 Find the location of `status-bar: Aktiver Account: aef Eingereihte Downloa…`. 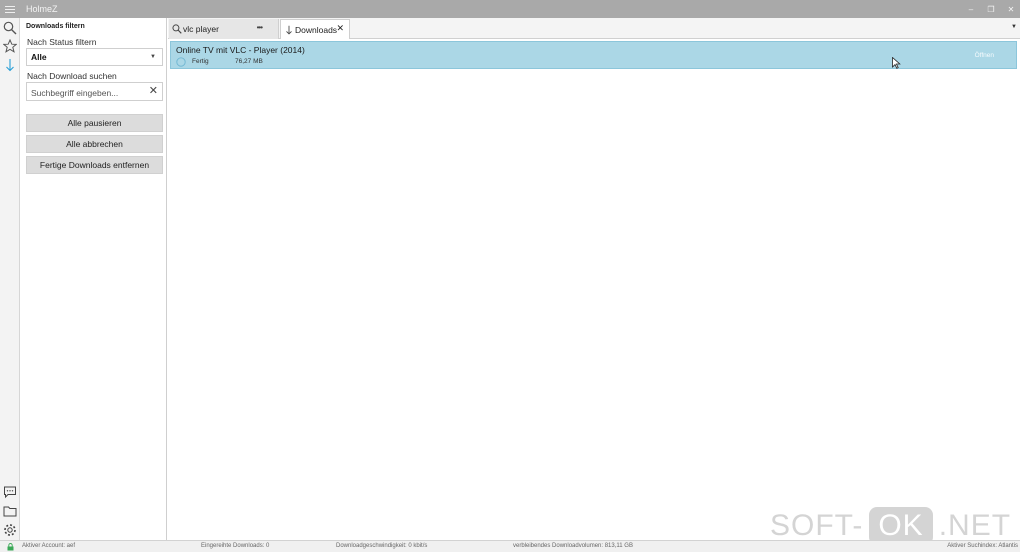

status-bar: Aktiver Account: aef Eingereihte Downloa… is located at coordinates (510, 546).